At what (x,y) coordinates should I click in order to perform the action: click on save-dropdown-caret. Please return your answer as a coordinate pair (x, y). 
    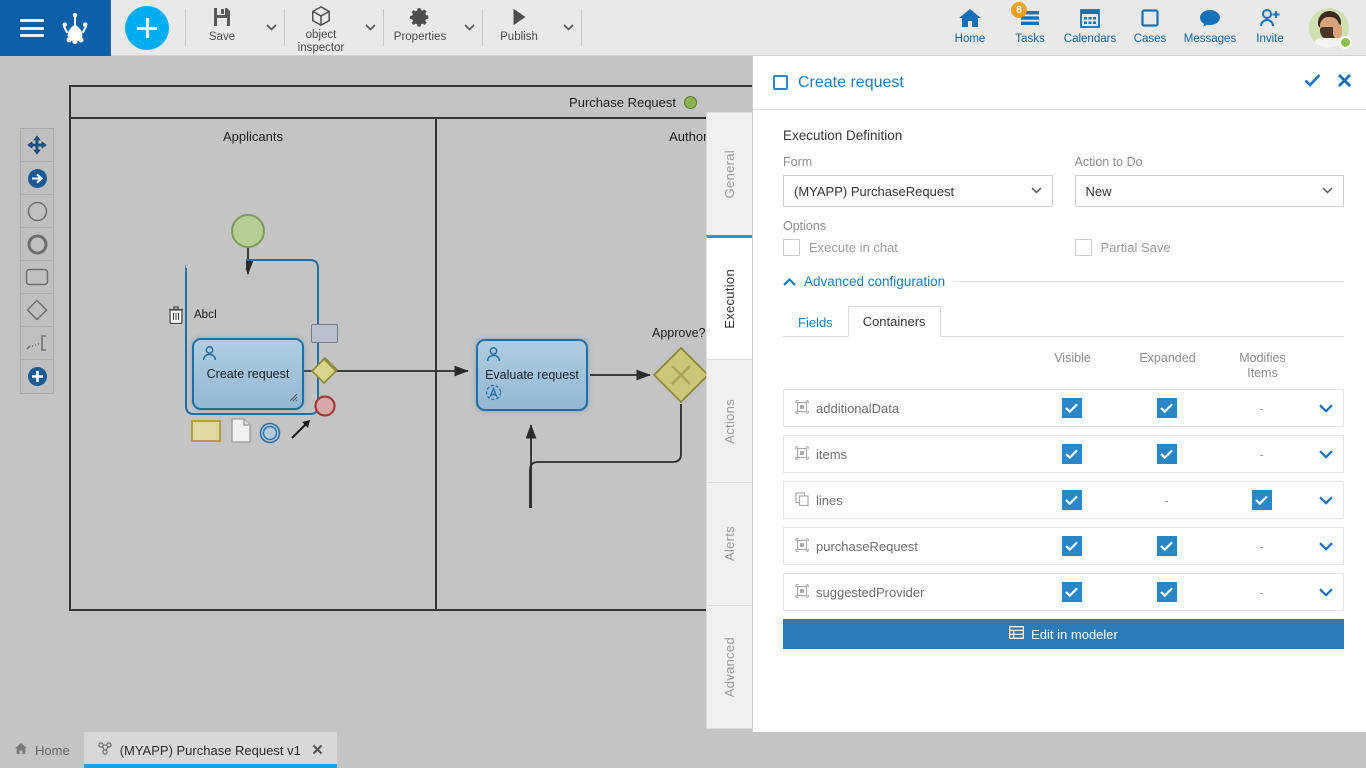
    Looking at the image, I should click on (271, 27).